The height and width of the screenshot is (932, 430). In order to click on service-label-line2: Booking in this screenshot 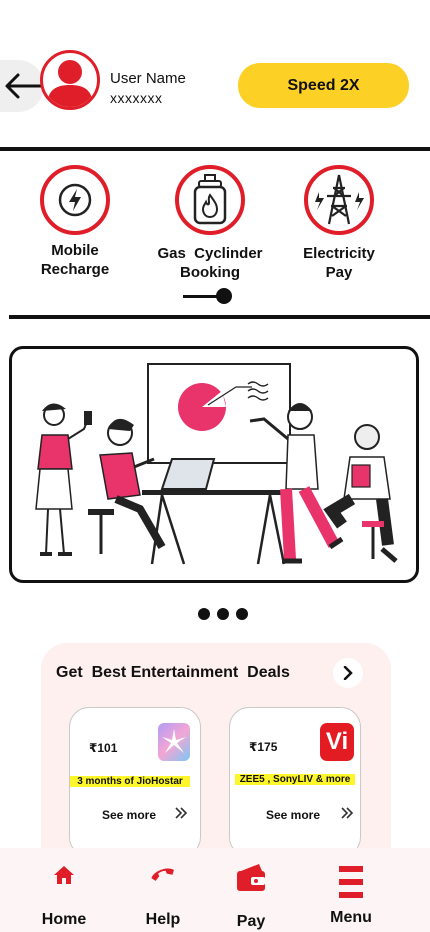, I will do `click(210, 272)`.